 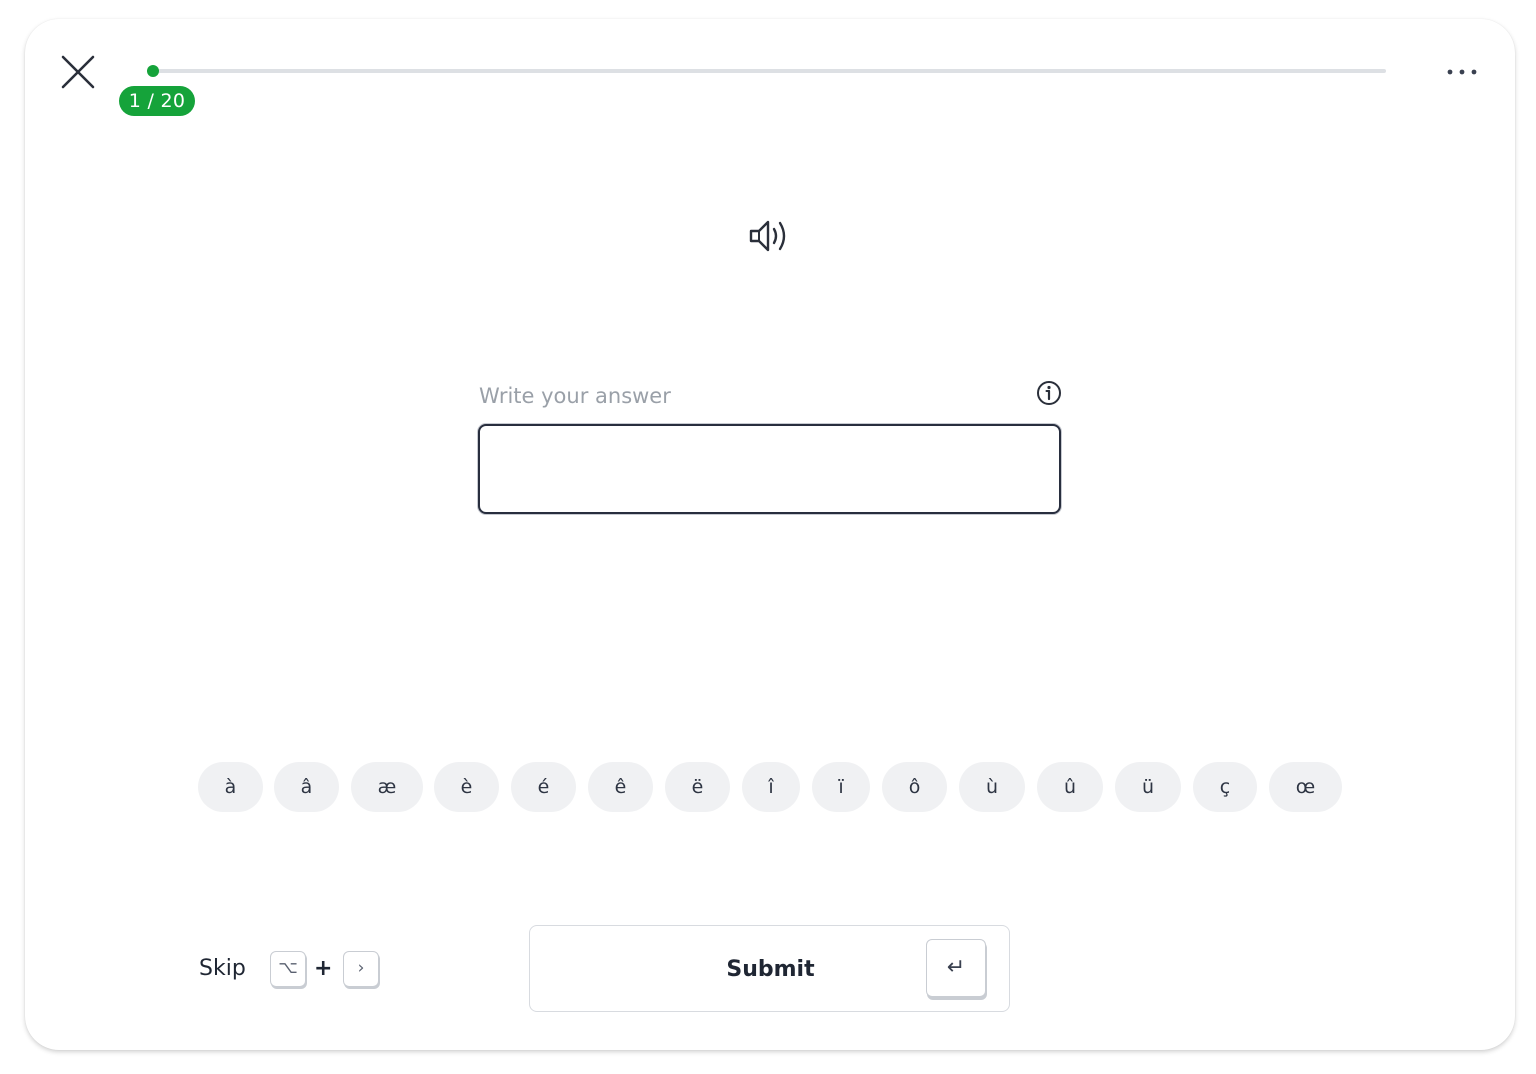 What do you see at coordinates (766, 71) in the screenshot?
I see `progress-bar` at bounding box center [766, 71].